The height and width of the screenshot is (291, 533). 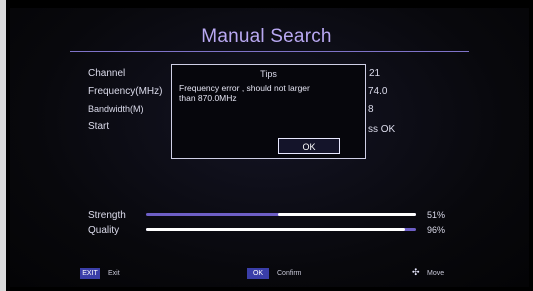 What do you see at coordinates (107, 73) in the screenshot?
I see `field-label-channel: Channel` at bounding box center [107, 73].